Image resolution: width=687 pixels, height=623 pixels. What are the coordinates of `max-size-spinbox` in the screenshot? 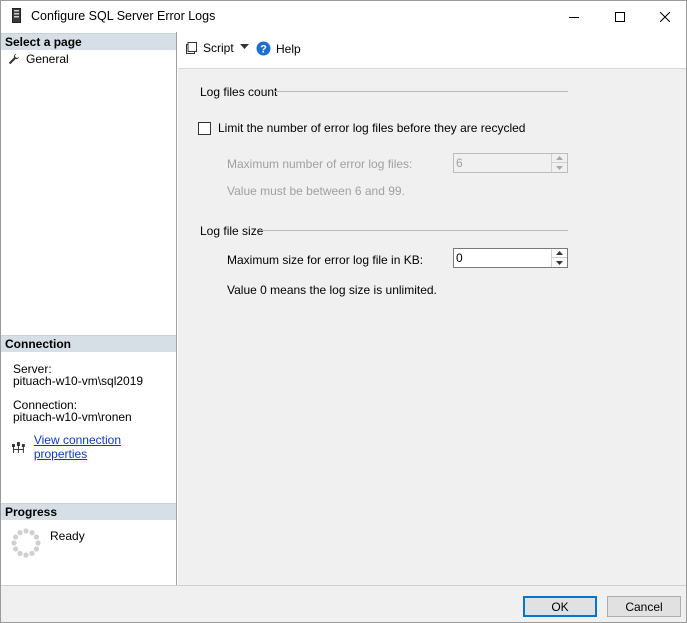 It's located at (510, 258).